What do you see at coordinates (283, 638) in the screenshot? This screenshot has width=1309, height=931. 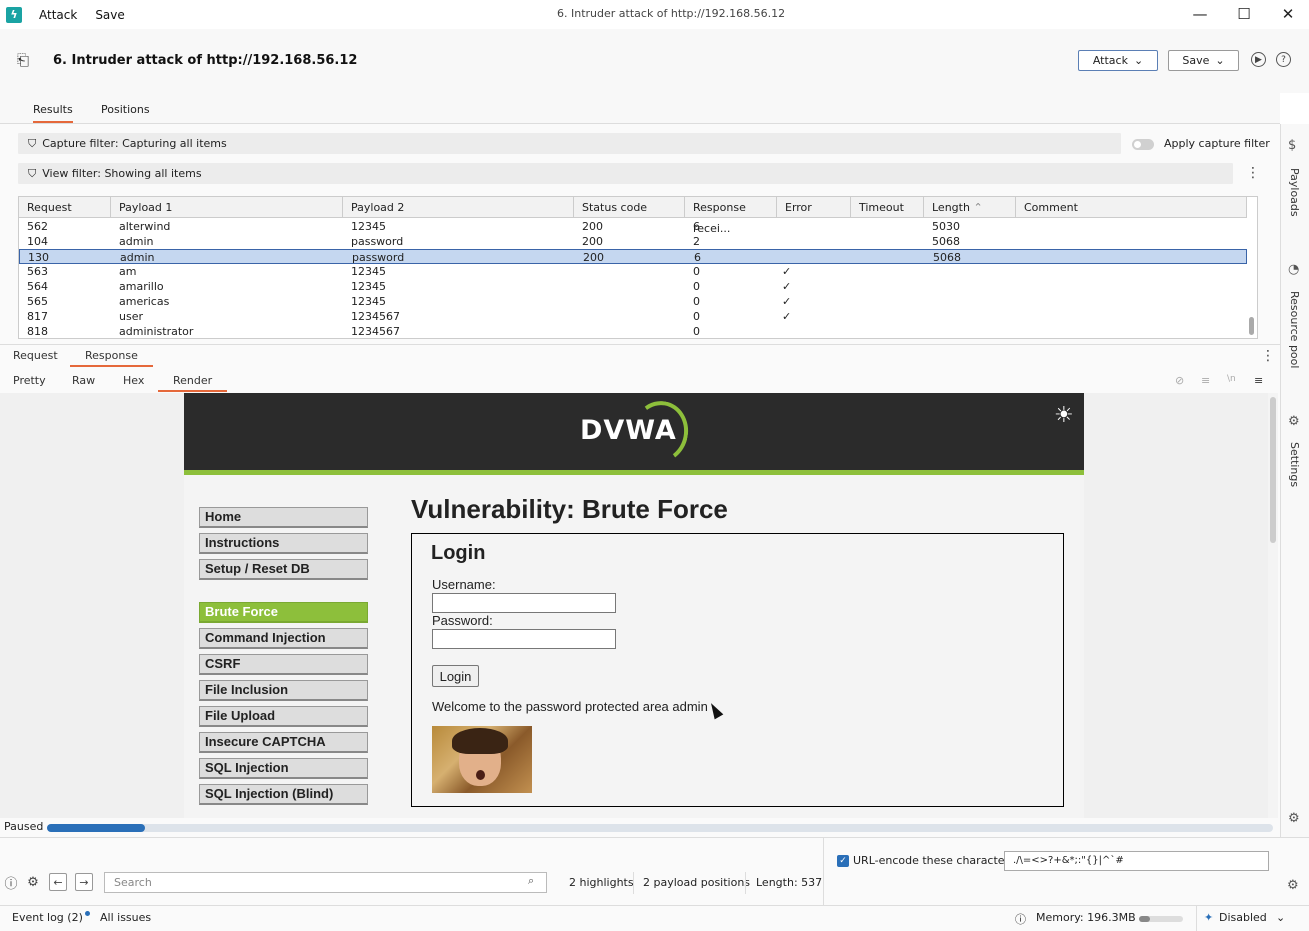 I see `nav-command-injection: Command Injection` at bounding box center [283, 638].